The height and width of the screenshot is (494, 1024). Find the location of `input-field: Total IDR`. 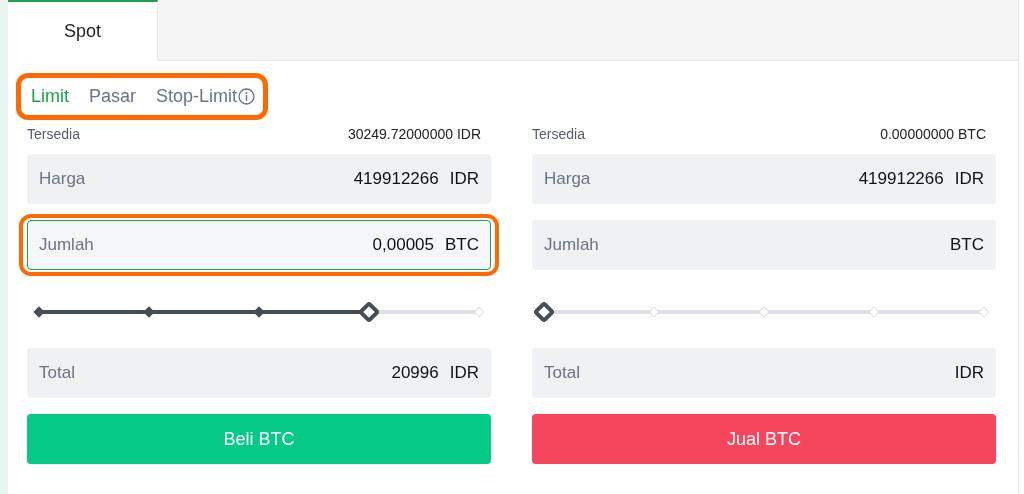

input-field: Total IDR is located at coordinates (764, 373).